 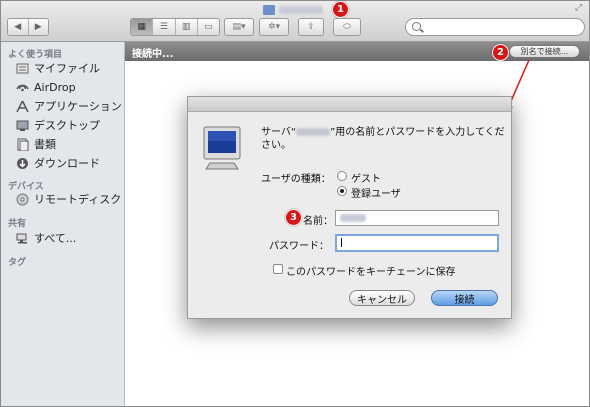 What do you see at coordinates (67, 68) in the screenshot?
I see `sidebar-item-label: マイファイル` at bounding box center [67, 68].